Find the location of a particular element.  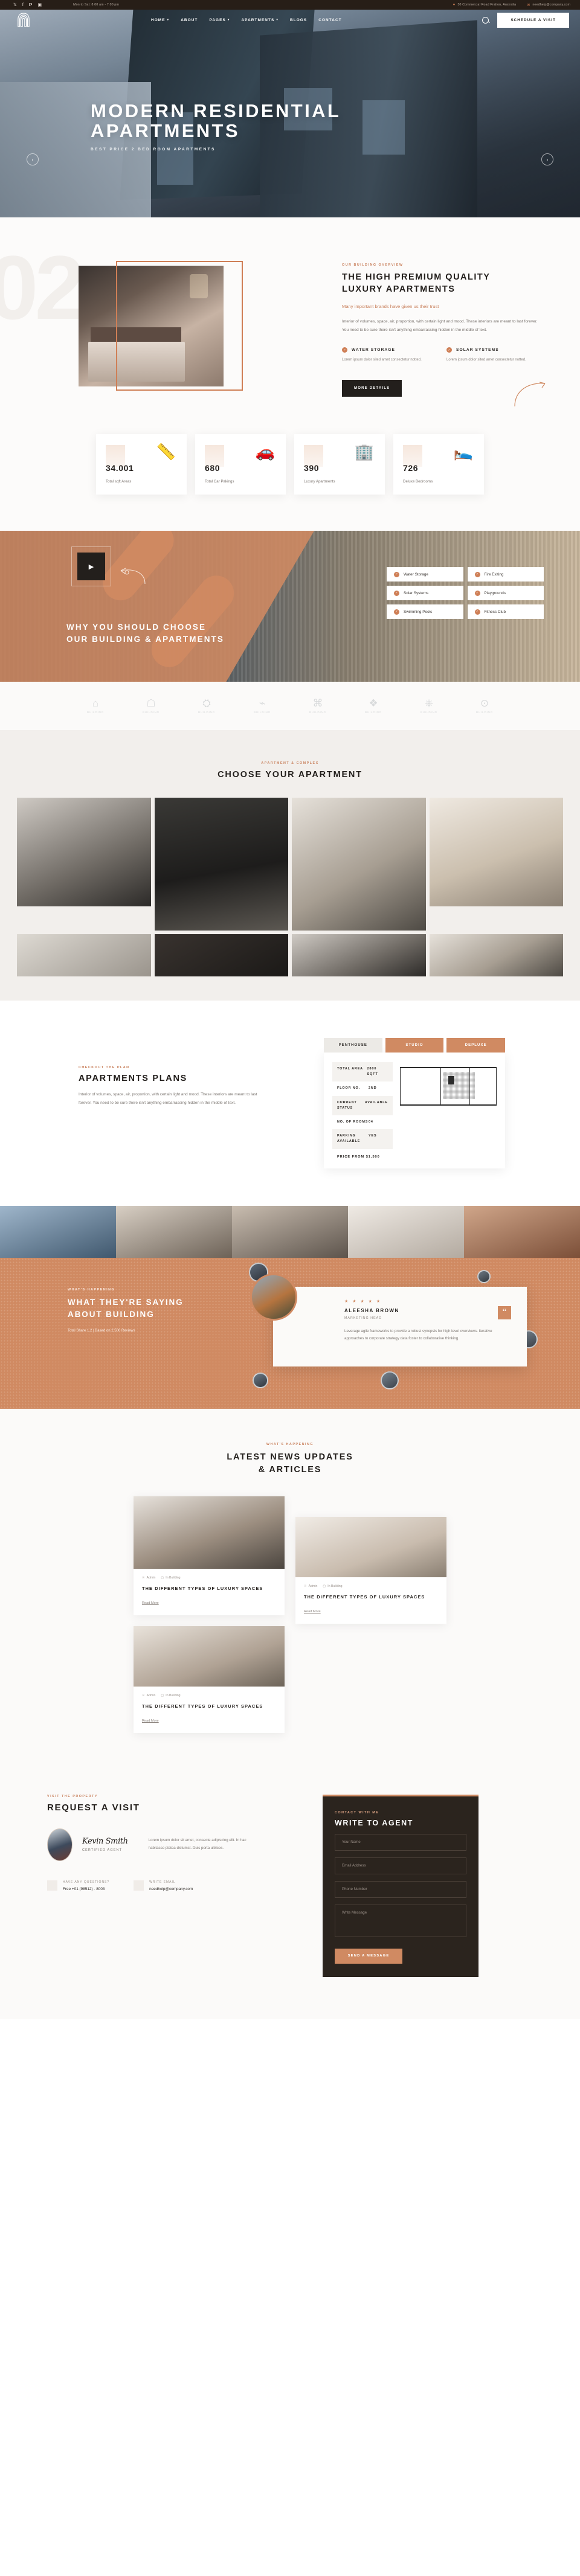

overview-title-line1: THE HIGH PREMIUM QUALITY is located at coordinates (416, 277).